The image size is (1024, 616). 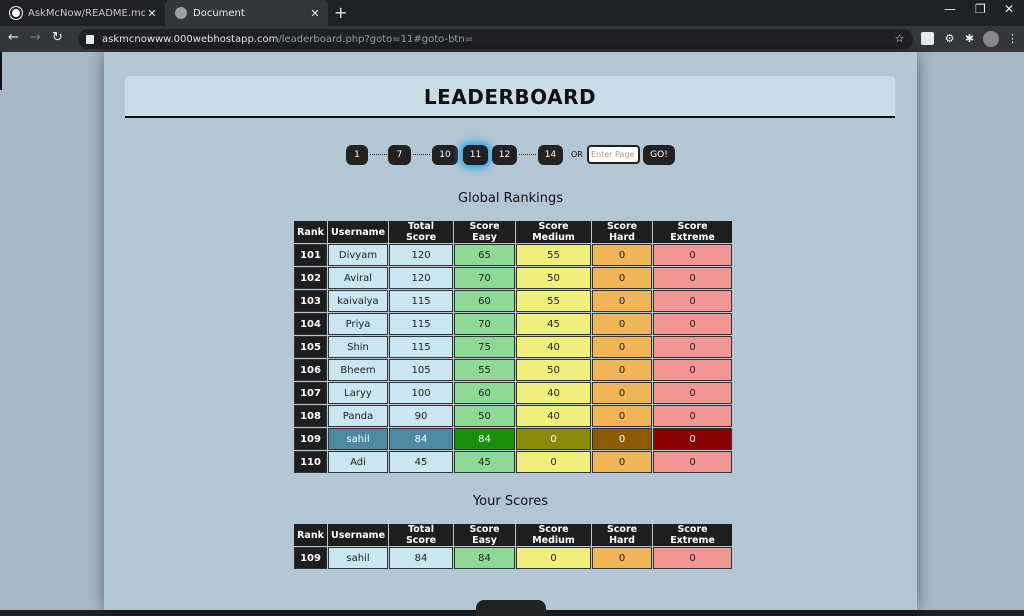 What do you see at coordinates (899, 38) in the screenshot?
I see `star-icon: ☆` at bounding box center [899, 38].